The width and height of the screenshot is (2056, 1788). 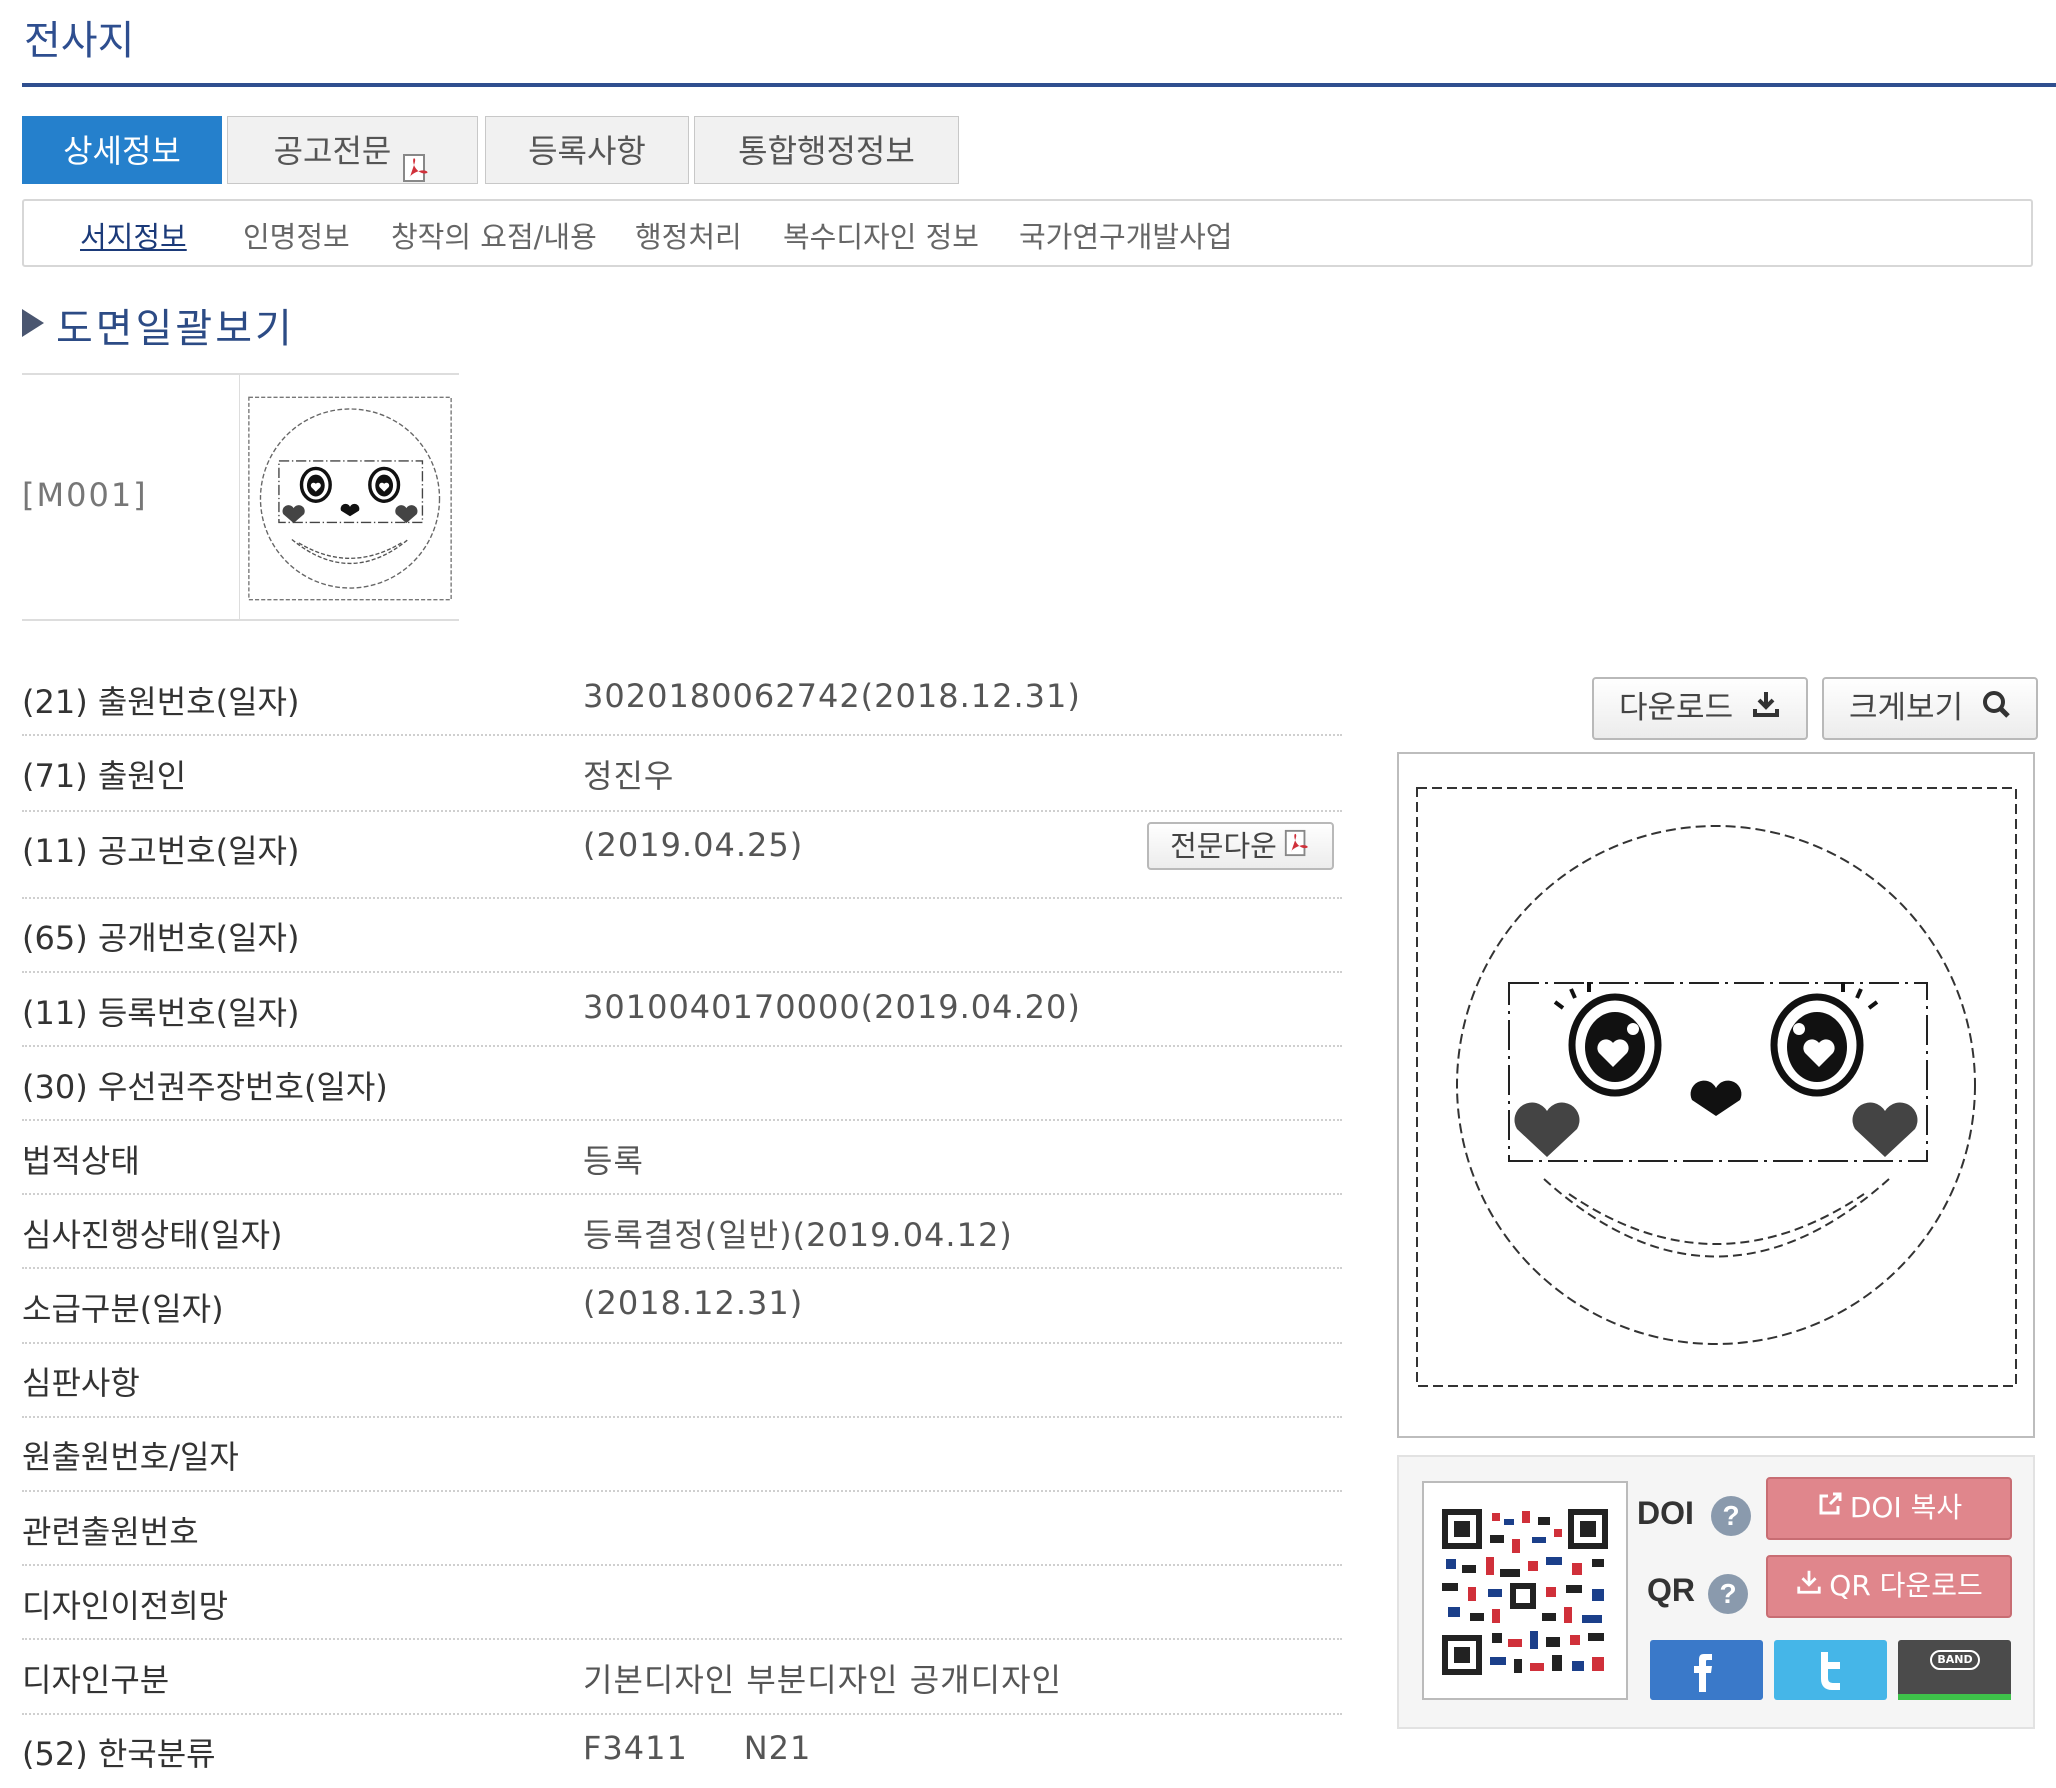 What do you see at coordinates (1955, 1660) in the screenshot?
I see `band-icon: BAND` at bounding box center [1955, 1660].